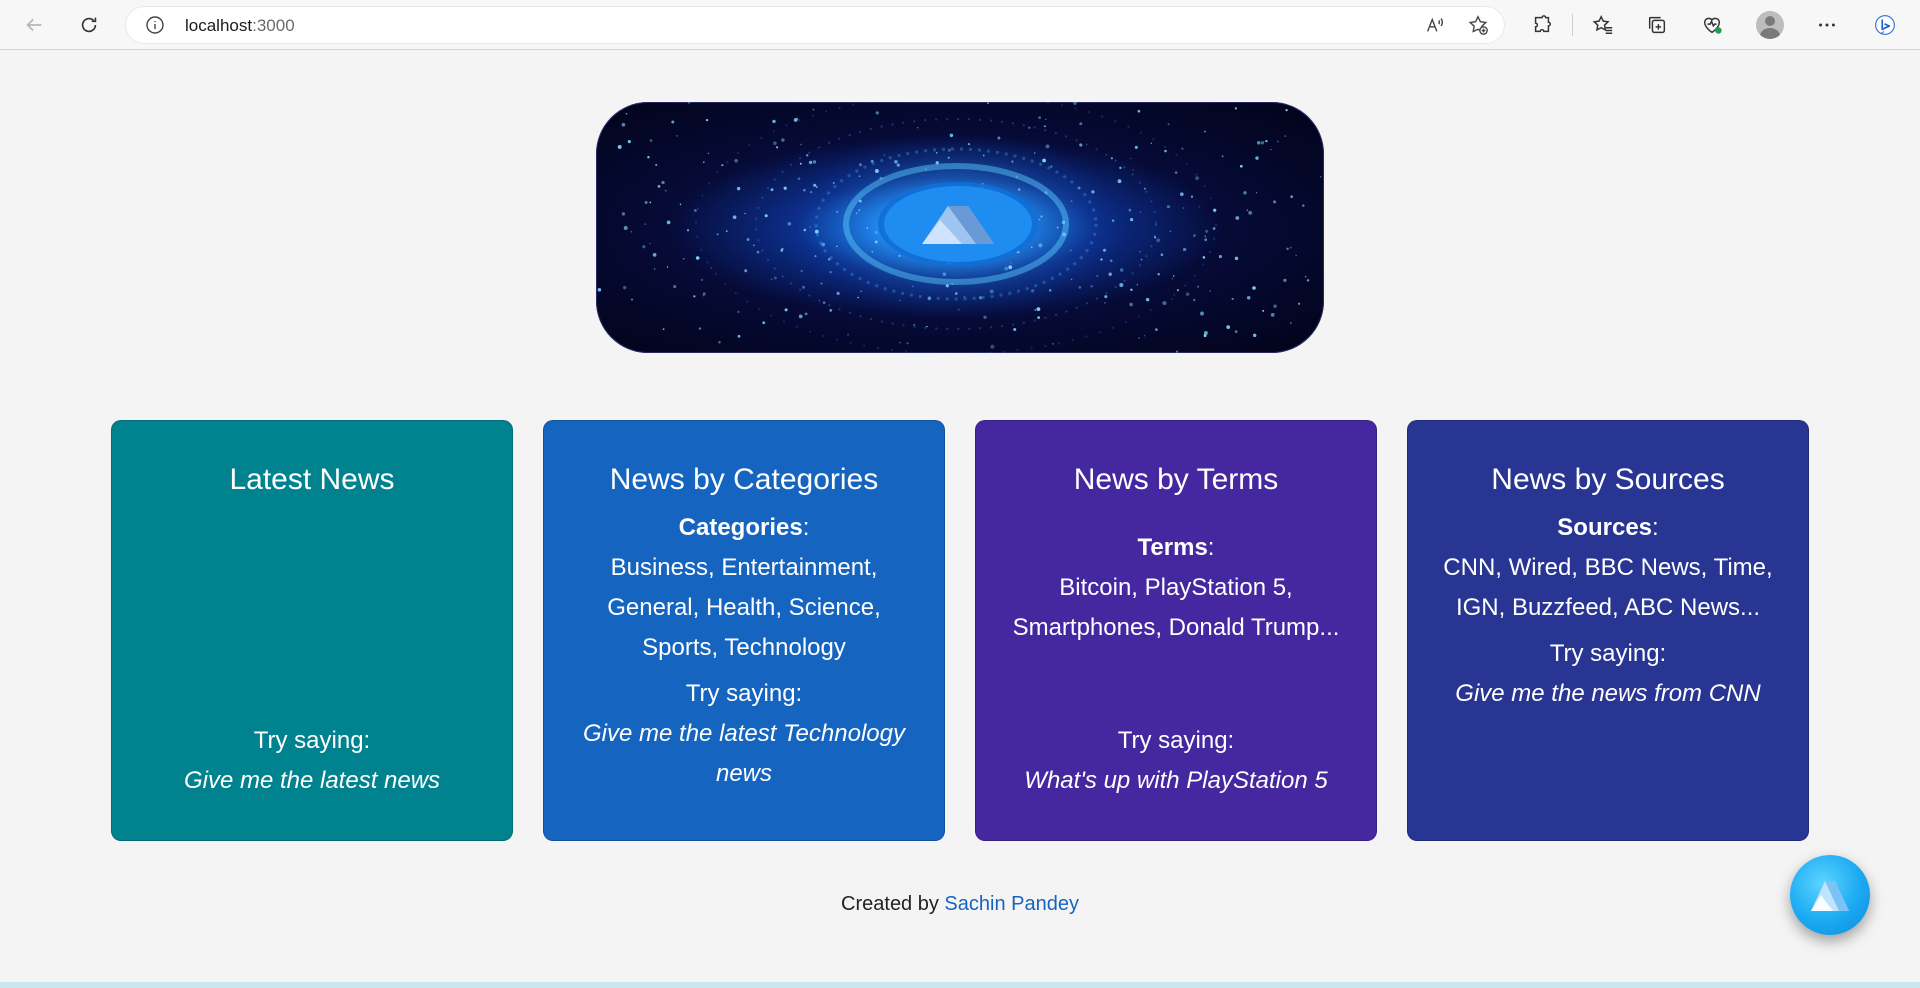 Image resolution: width=1920 pixels, height=988 pixels. Describe the element at coordinates (155, 25) in the screenshot. I see `info-icon` at that location.